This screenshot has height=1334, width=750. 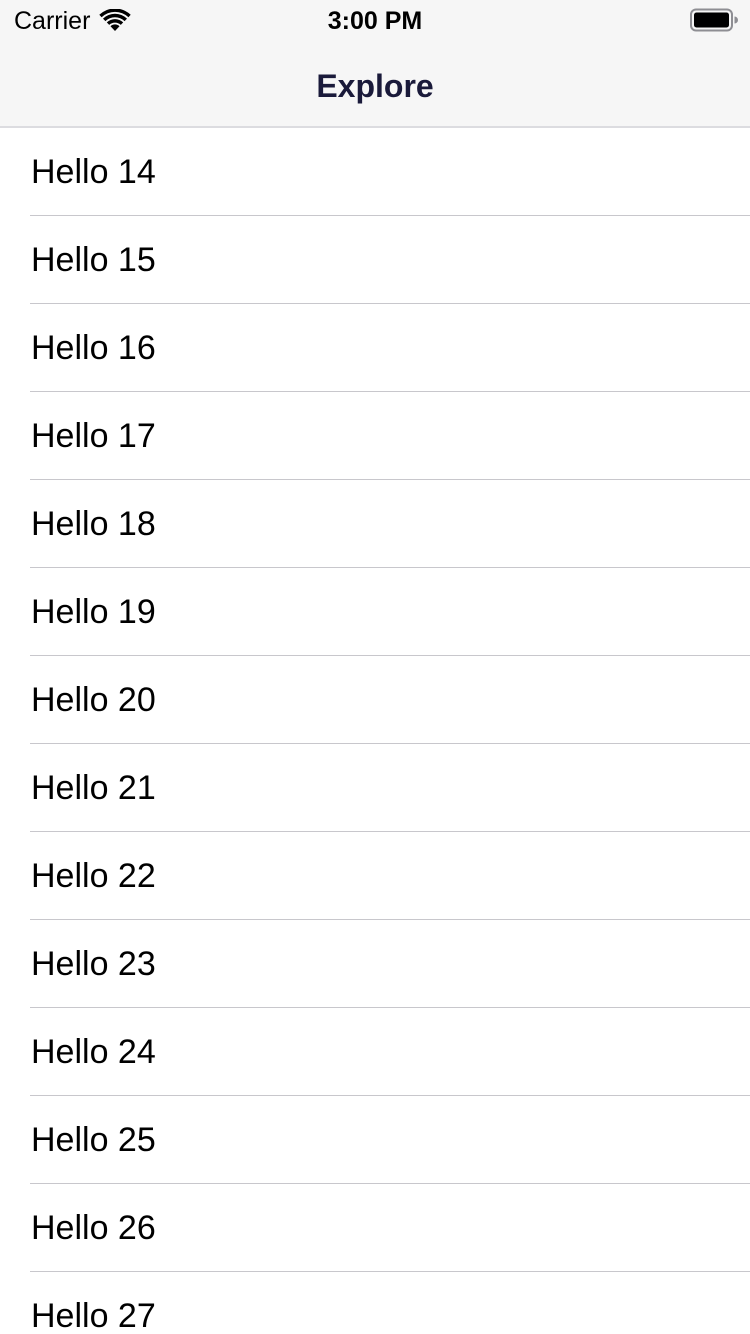 I want to click on list-item: Hello 23, so click(x=375, y=964).